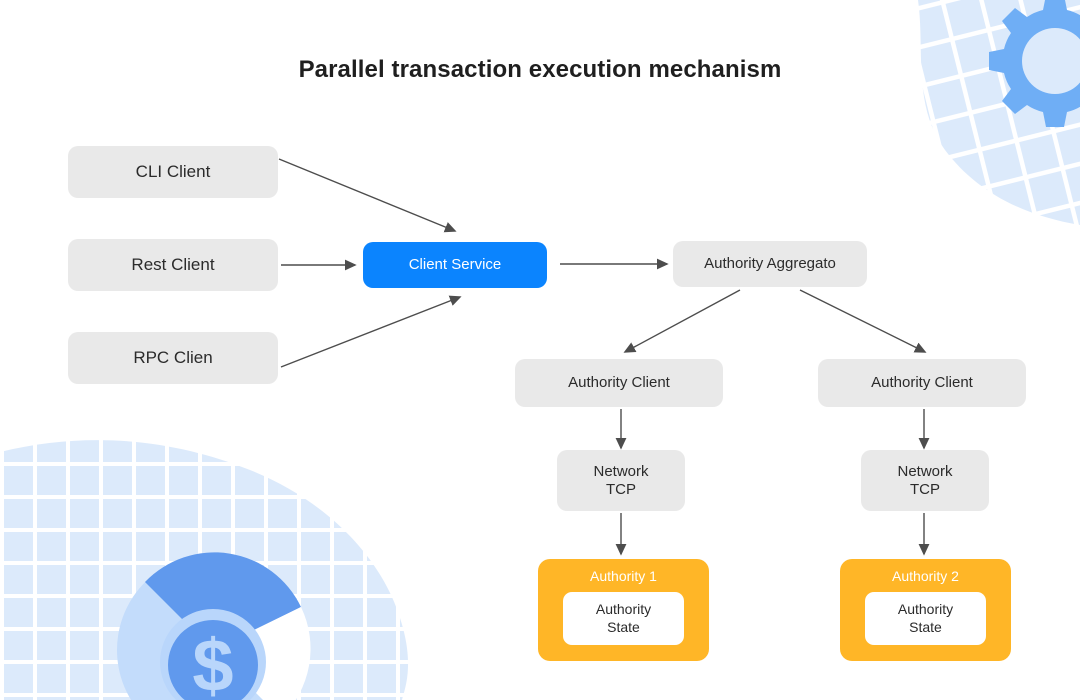  I want to click on node-rest-client-label: Rest Client, so click(173, 264).